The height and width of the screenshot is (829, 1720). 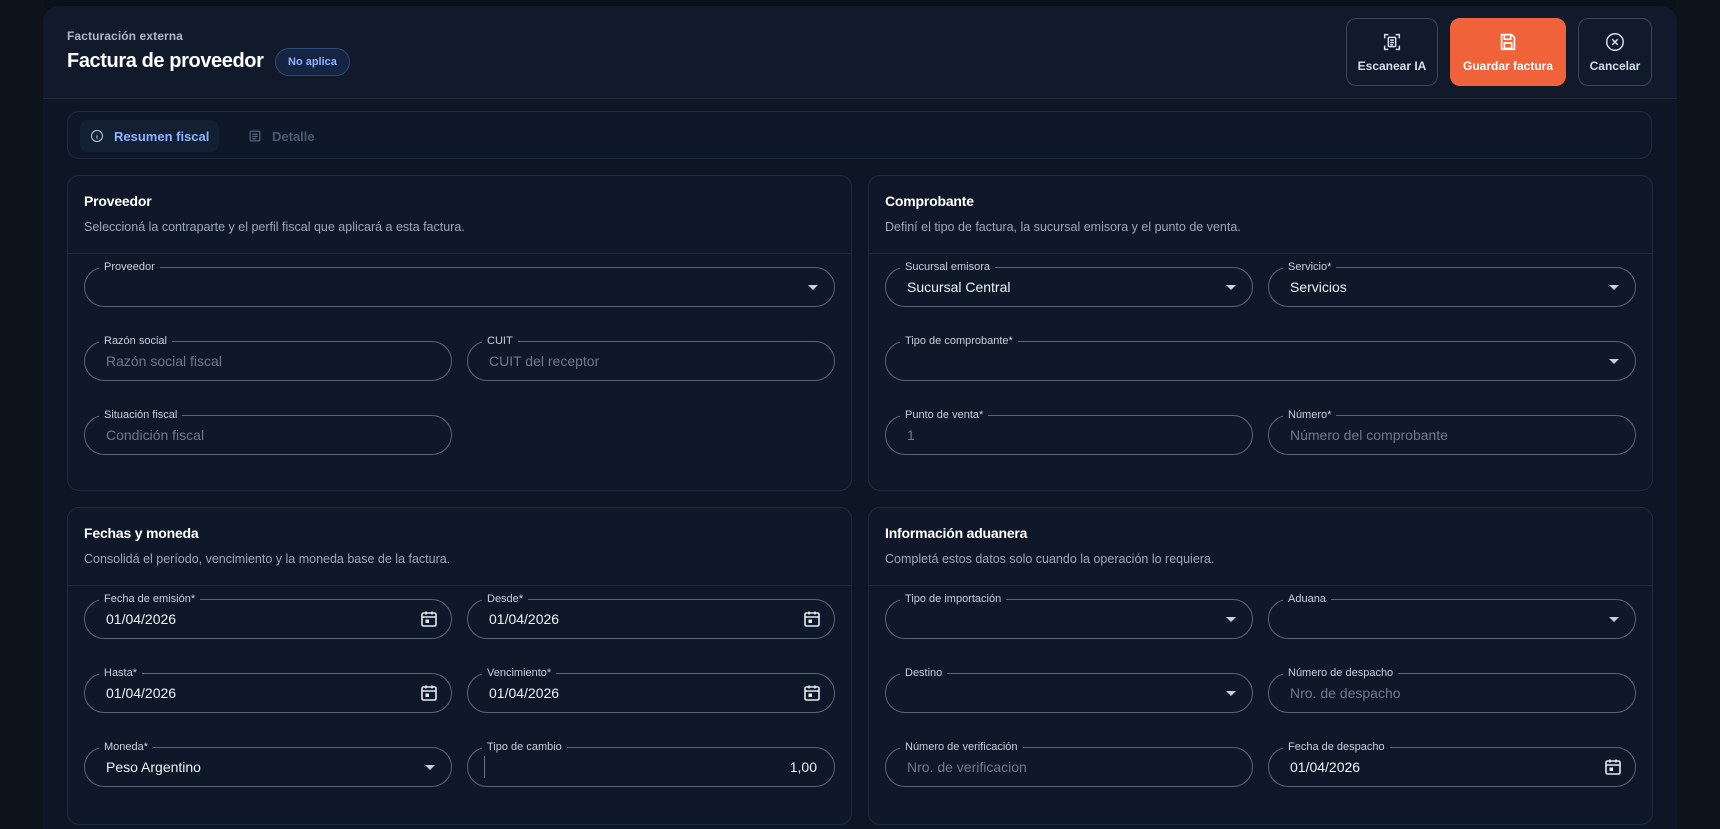 What do you see at coordinates (126, 747) in the screenshot?
I see `moneda-label: Moneda*` at bounding box center [126, 747].